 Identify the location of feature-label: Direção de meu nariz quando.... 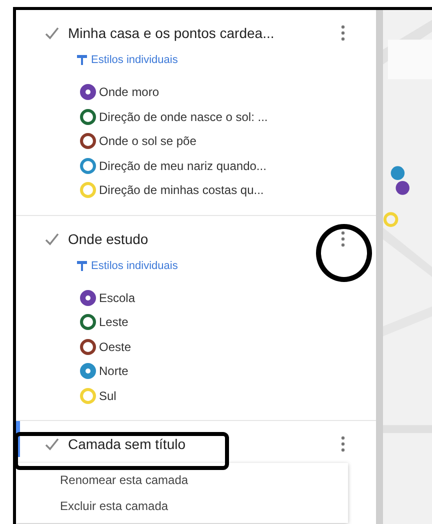
(182, 165).